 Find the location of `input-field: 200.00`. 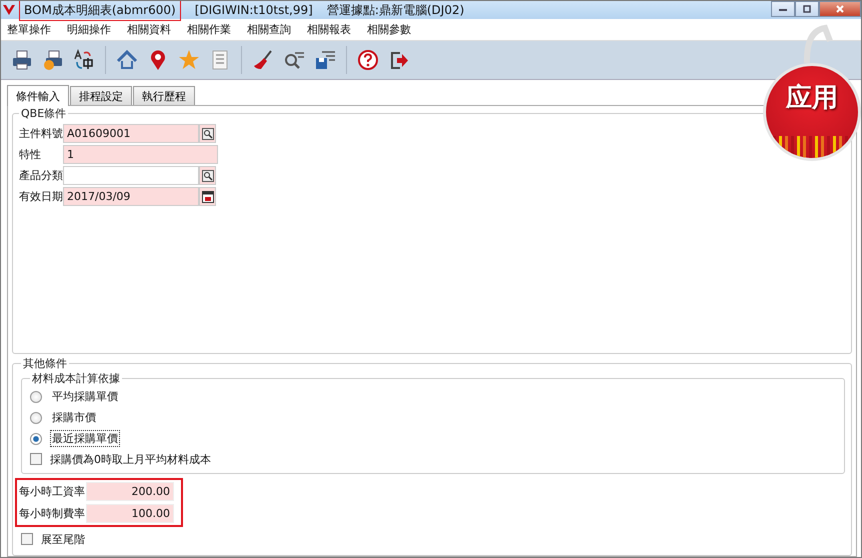

input-field: 200.00 is located at coordinates (130, 491).